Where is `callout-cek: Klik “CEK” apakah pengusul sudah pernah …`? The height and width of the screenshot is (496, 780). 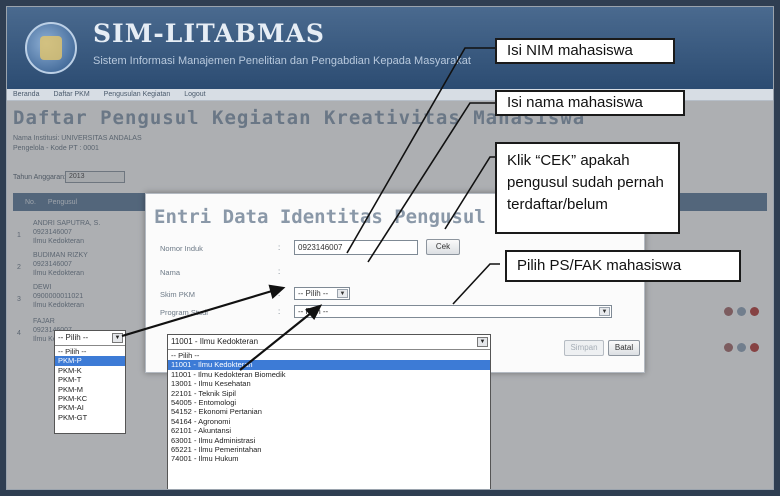
callout-cek: Klik “CEK” apakah pengusul sudah pernah … is located at coordinates (587, 188).